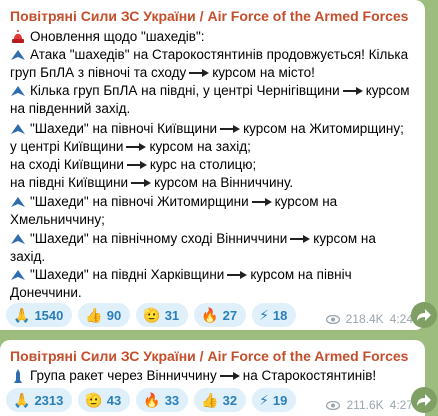  Describe the element at coordinates (28, 256) in the screenshot. I see `message-line: захід.` at that location.